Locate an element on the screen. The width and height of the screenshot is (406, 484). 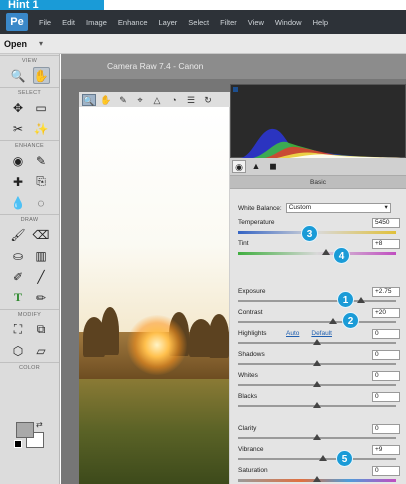
vibrance-label: Vibrance is located at coordinates (251, 449).